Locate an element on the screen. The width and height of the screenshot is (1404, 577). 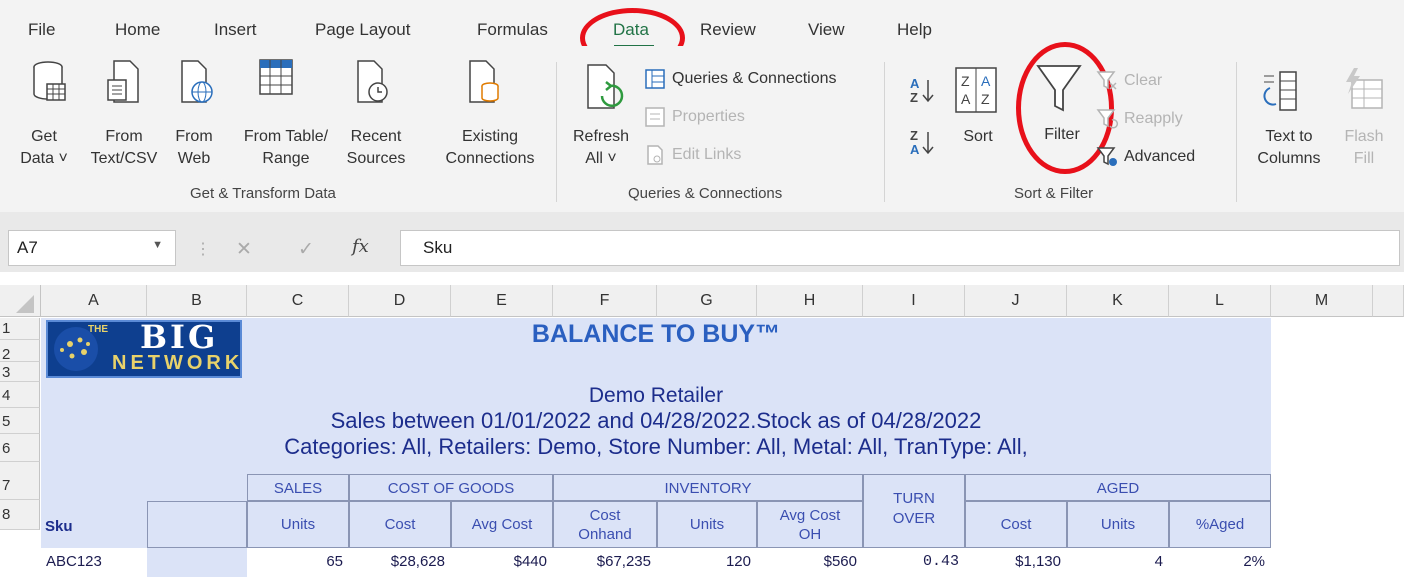
queries-icon is located at coordinates (655, 79).